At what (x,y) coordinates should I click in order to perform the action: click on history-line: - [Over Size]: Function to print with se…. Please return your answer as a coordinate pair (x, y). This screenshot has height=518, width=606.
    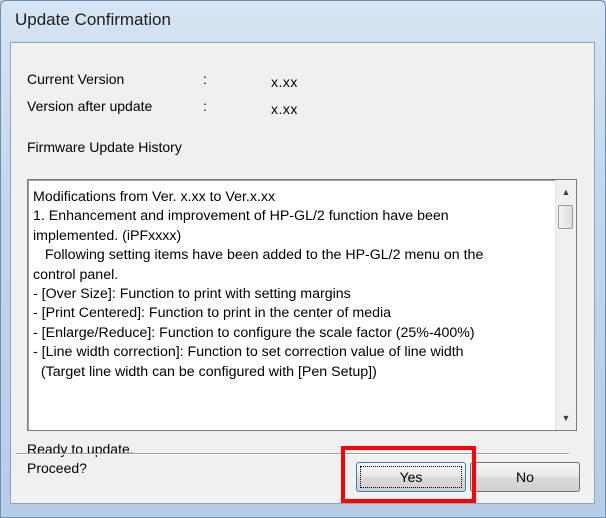
    Looking at the image, I should click on (192, 294).